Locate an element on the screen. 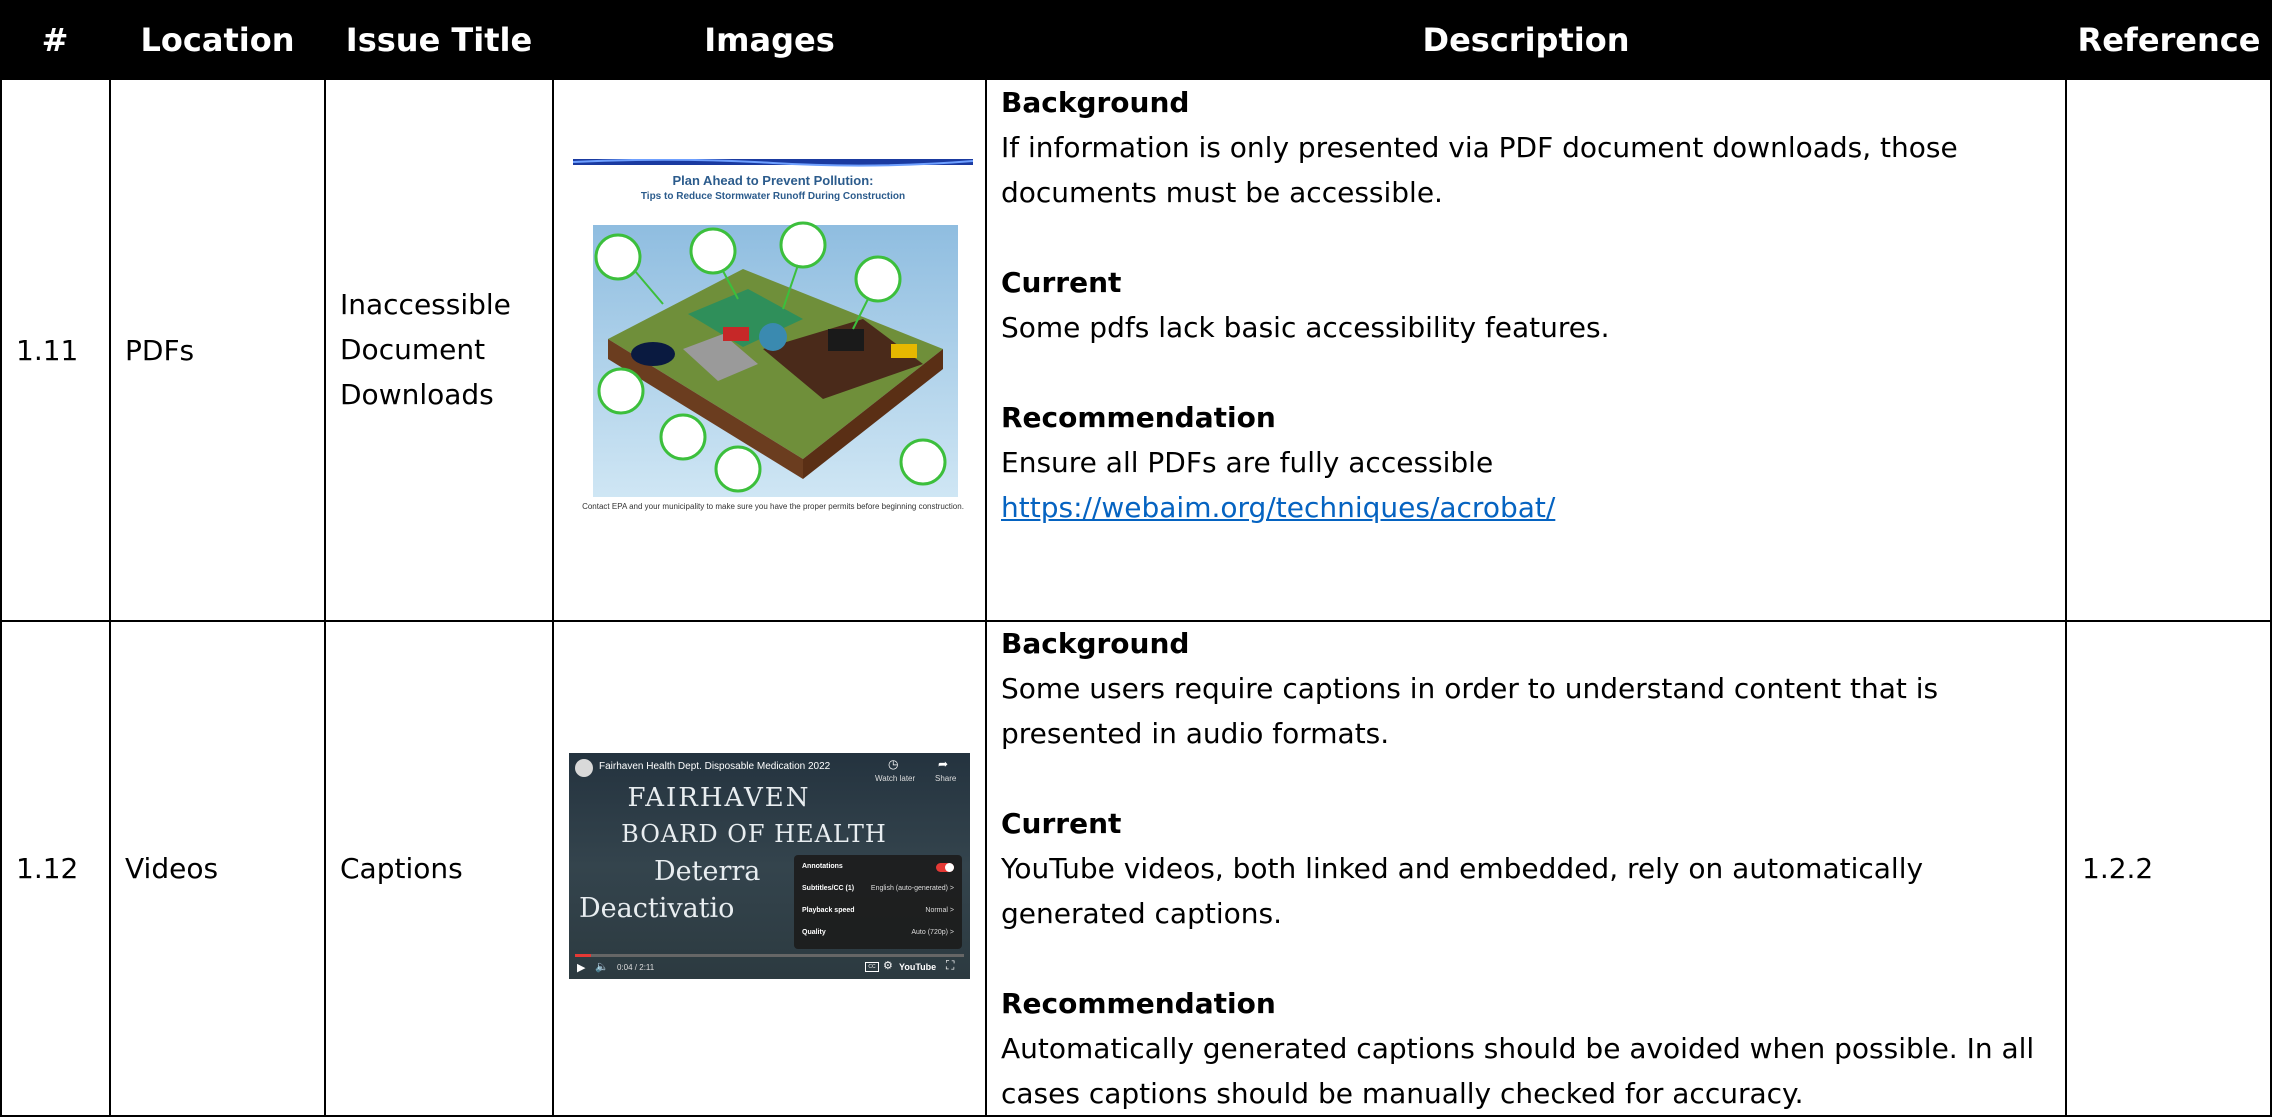  video-line-fairhaven: FAIRHAVEN is located at coordinates (719, 798).